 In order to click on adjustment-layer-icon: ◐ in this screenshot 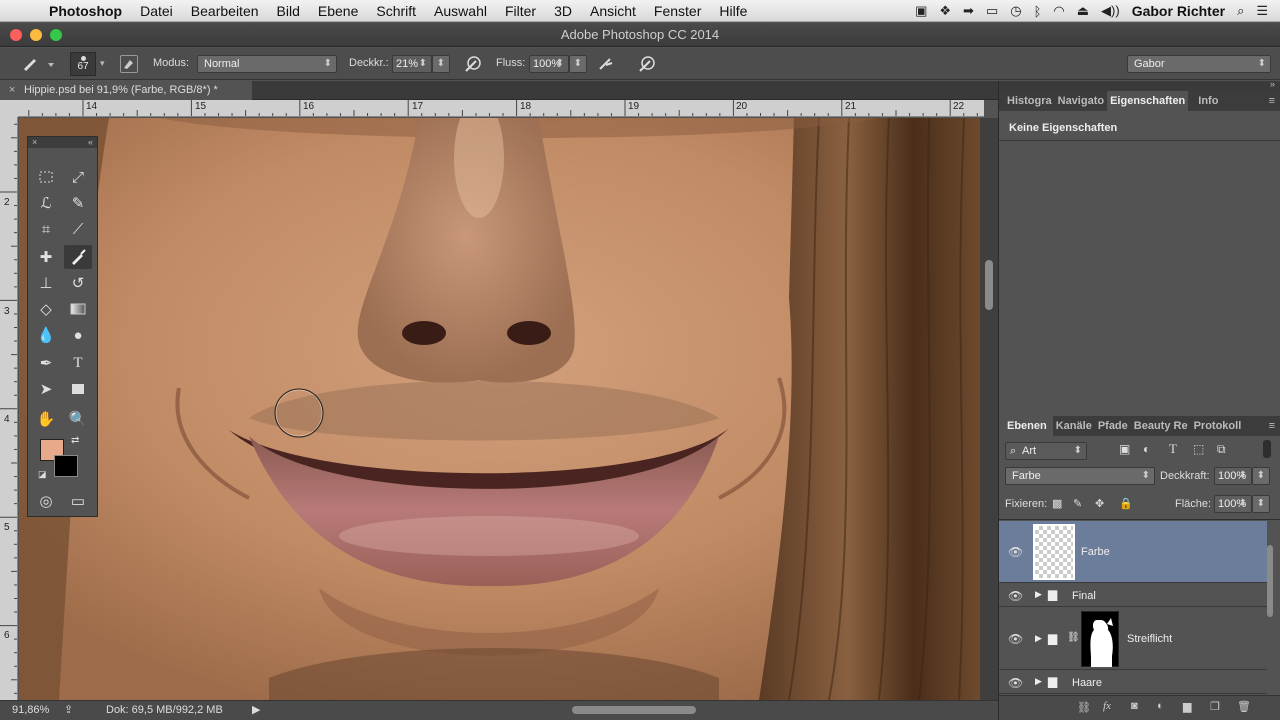, I will do `click(1160, 706)`.